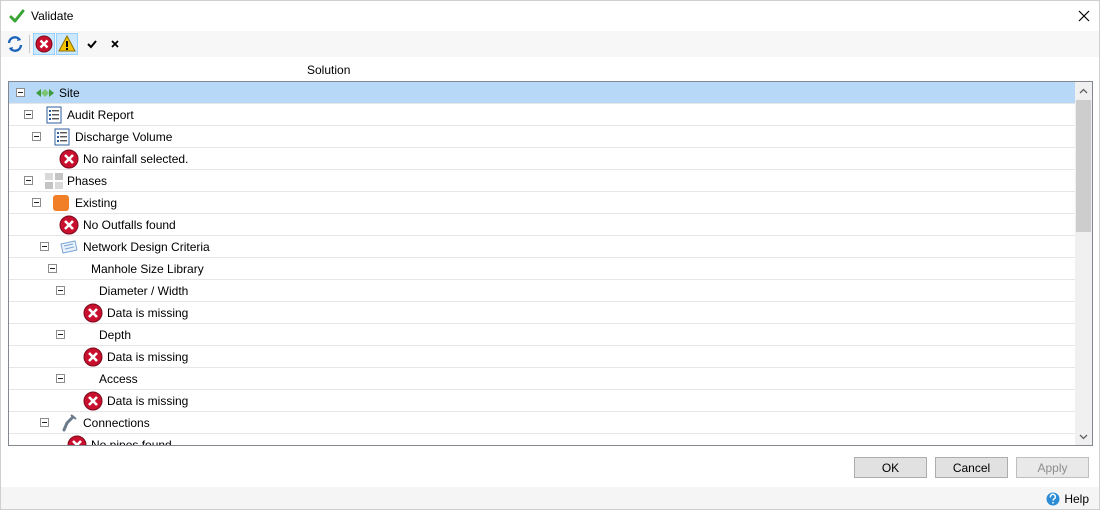 This screenshot has height=510, width=1100. I want to click on scrollbar-thumb, so click(1083, 166).